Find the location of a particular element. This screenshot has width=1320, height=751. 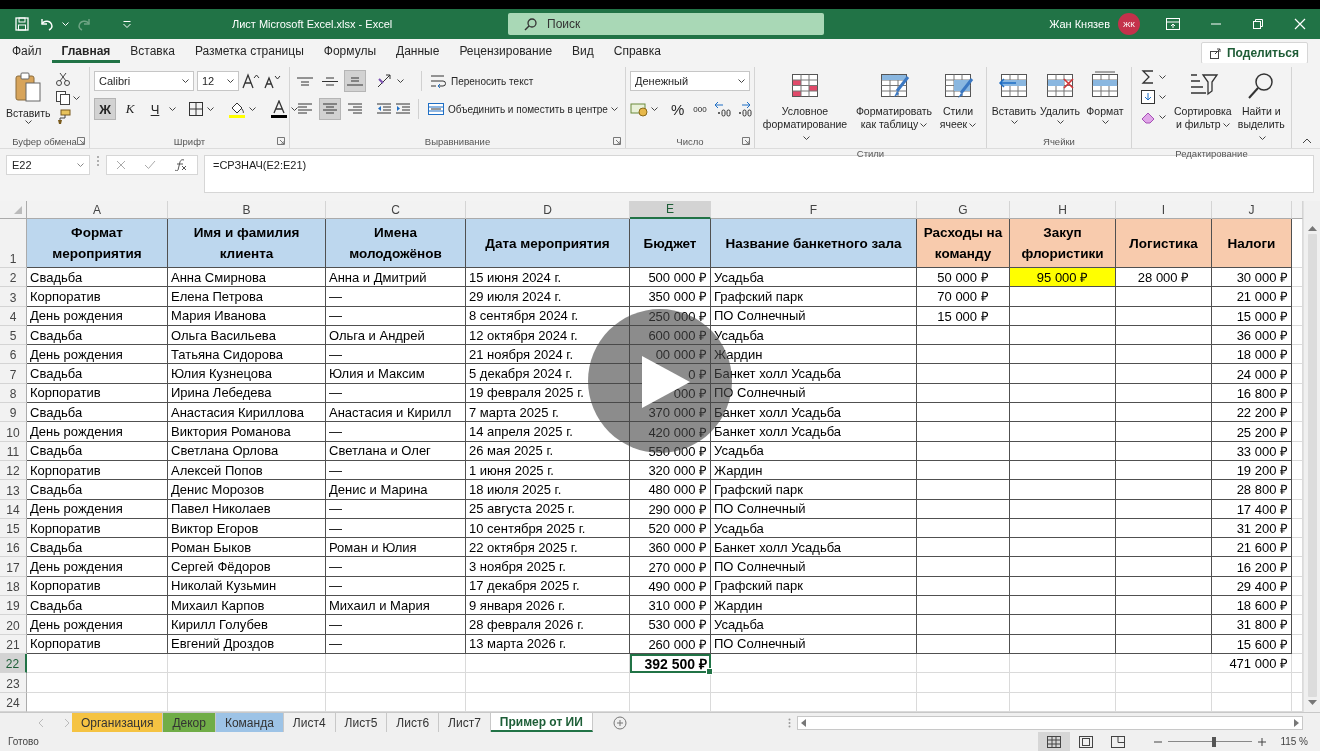

percent-button: % is located at coordinates (678, 109).